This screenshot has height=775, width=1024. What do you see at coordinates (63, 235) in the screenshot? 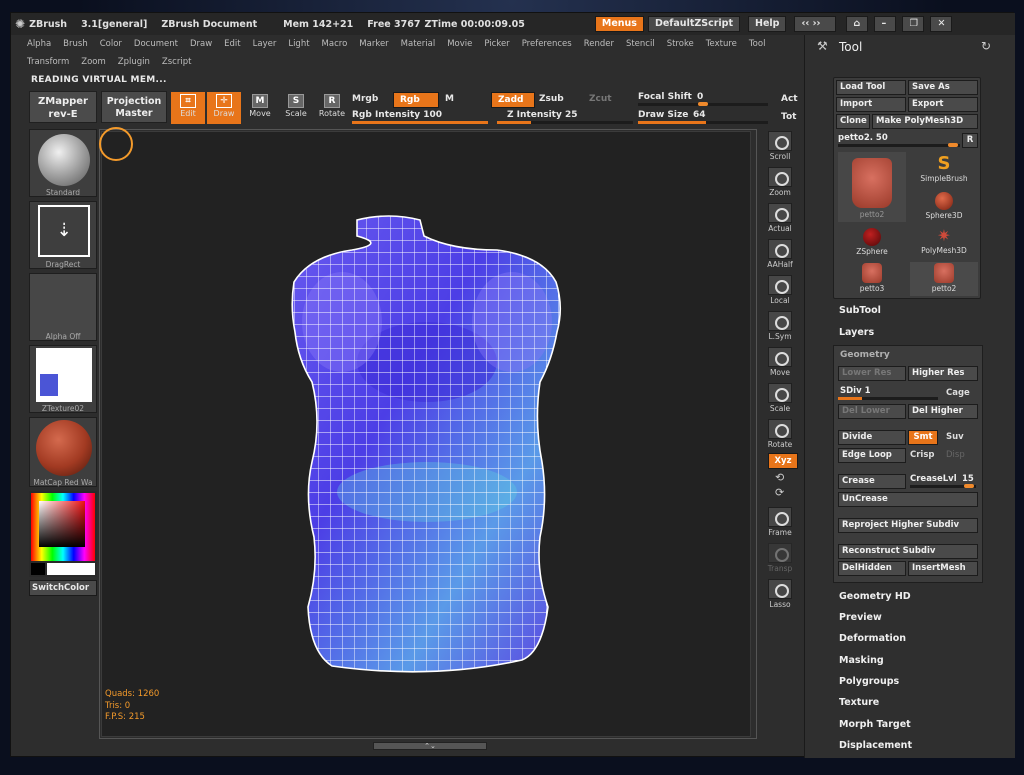
I see `stroke-tile: ⇣ DragRect` at bounding box center [63, 235].